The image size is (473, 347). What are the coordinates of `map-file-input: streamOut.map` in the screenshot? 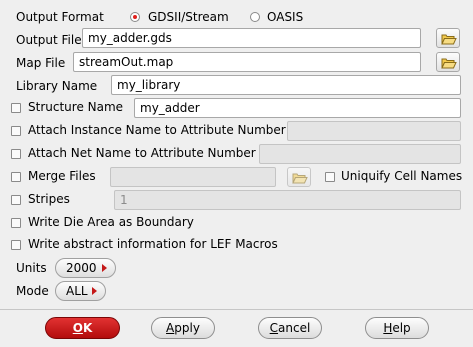 It's located at (247, 62).